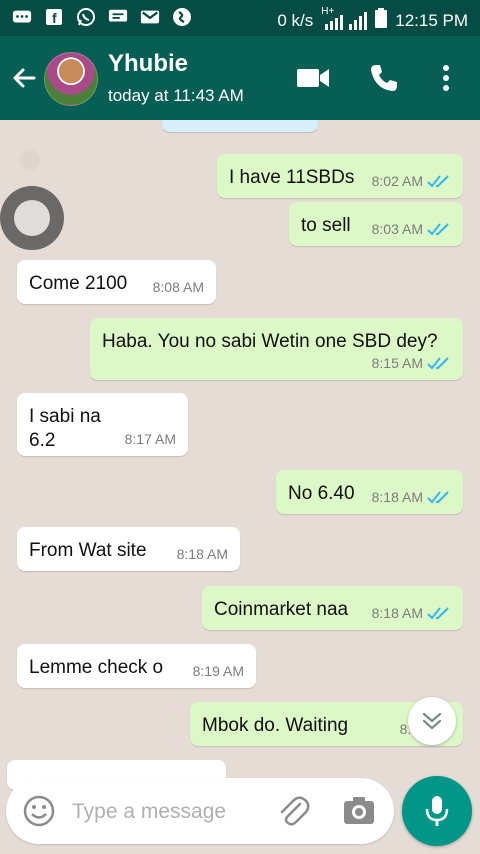  I want to click on voice-record-button, so click(437, 811).